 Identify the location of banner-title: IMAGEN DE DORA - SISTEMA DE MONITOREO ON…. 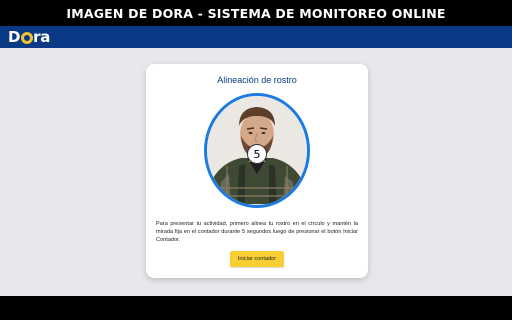
(256, 13).